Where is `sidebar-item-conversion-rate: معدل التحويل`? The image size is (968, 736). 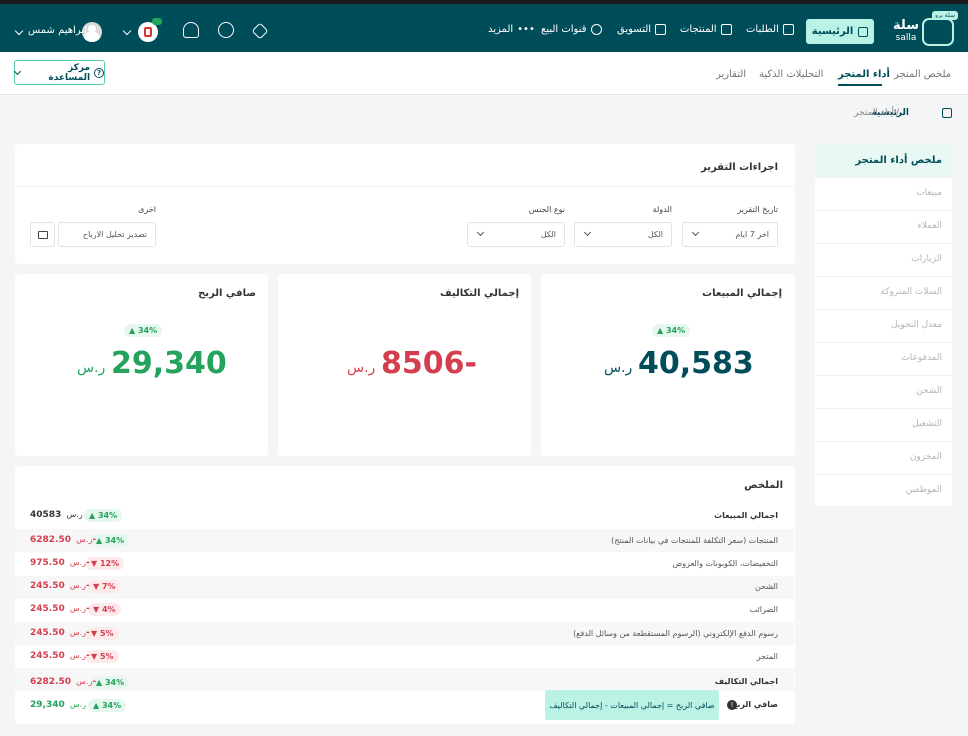
sidebar-item-conversion-rate: معدل التحويل is located at coordinates (916, 325).